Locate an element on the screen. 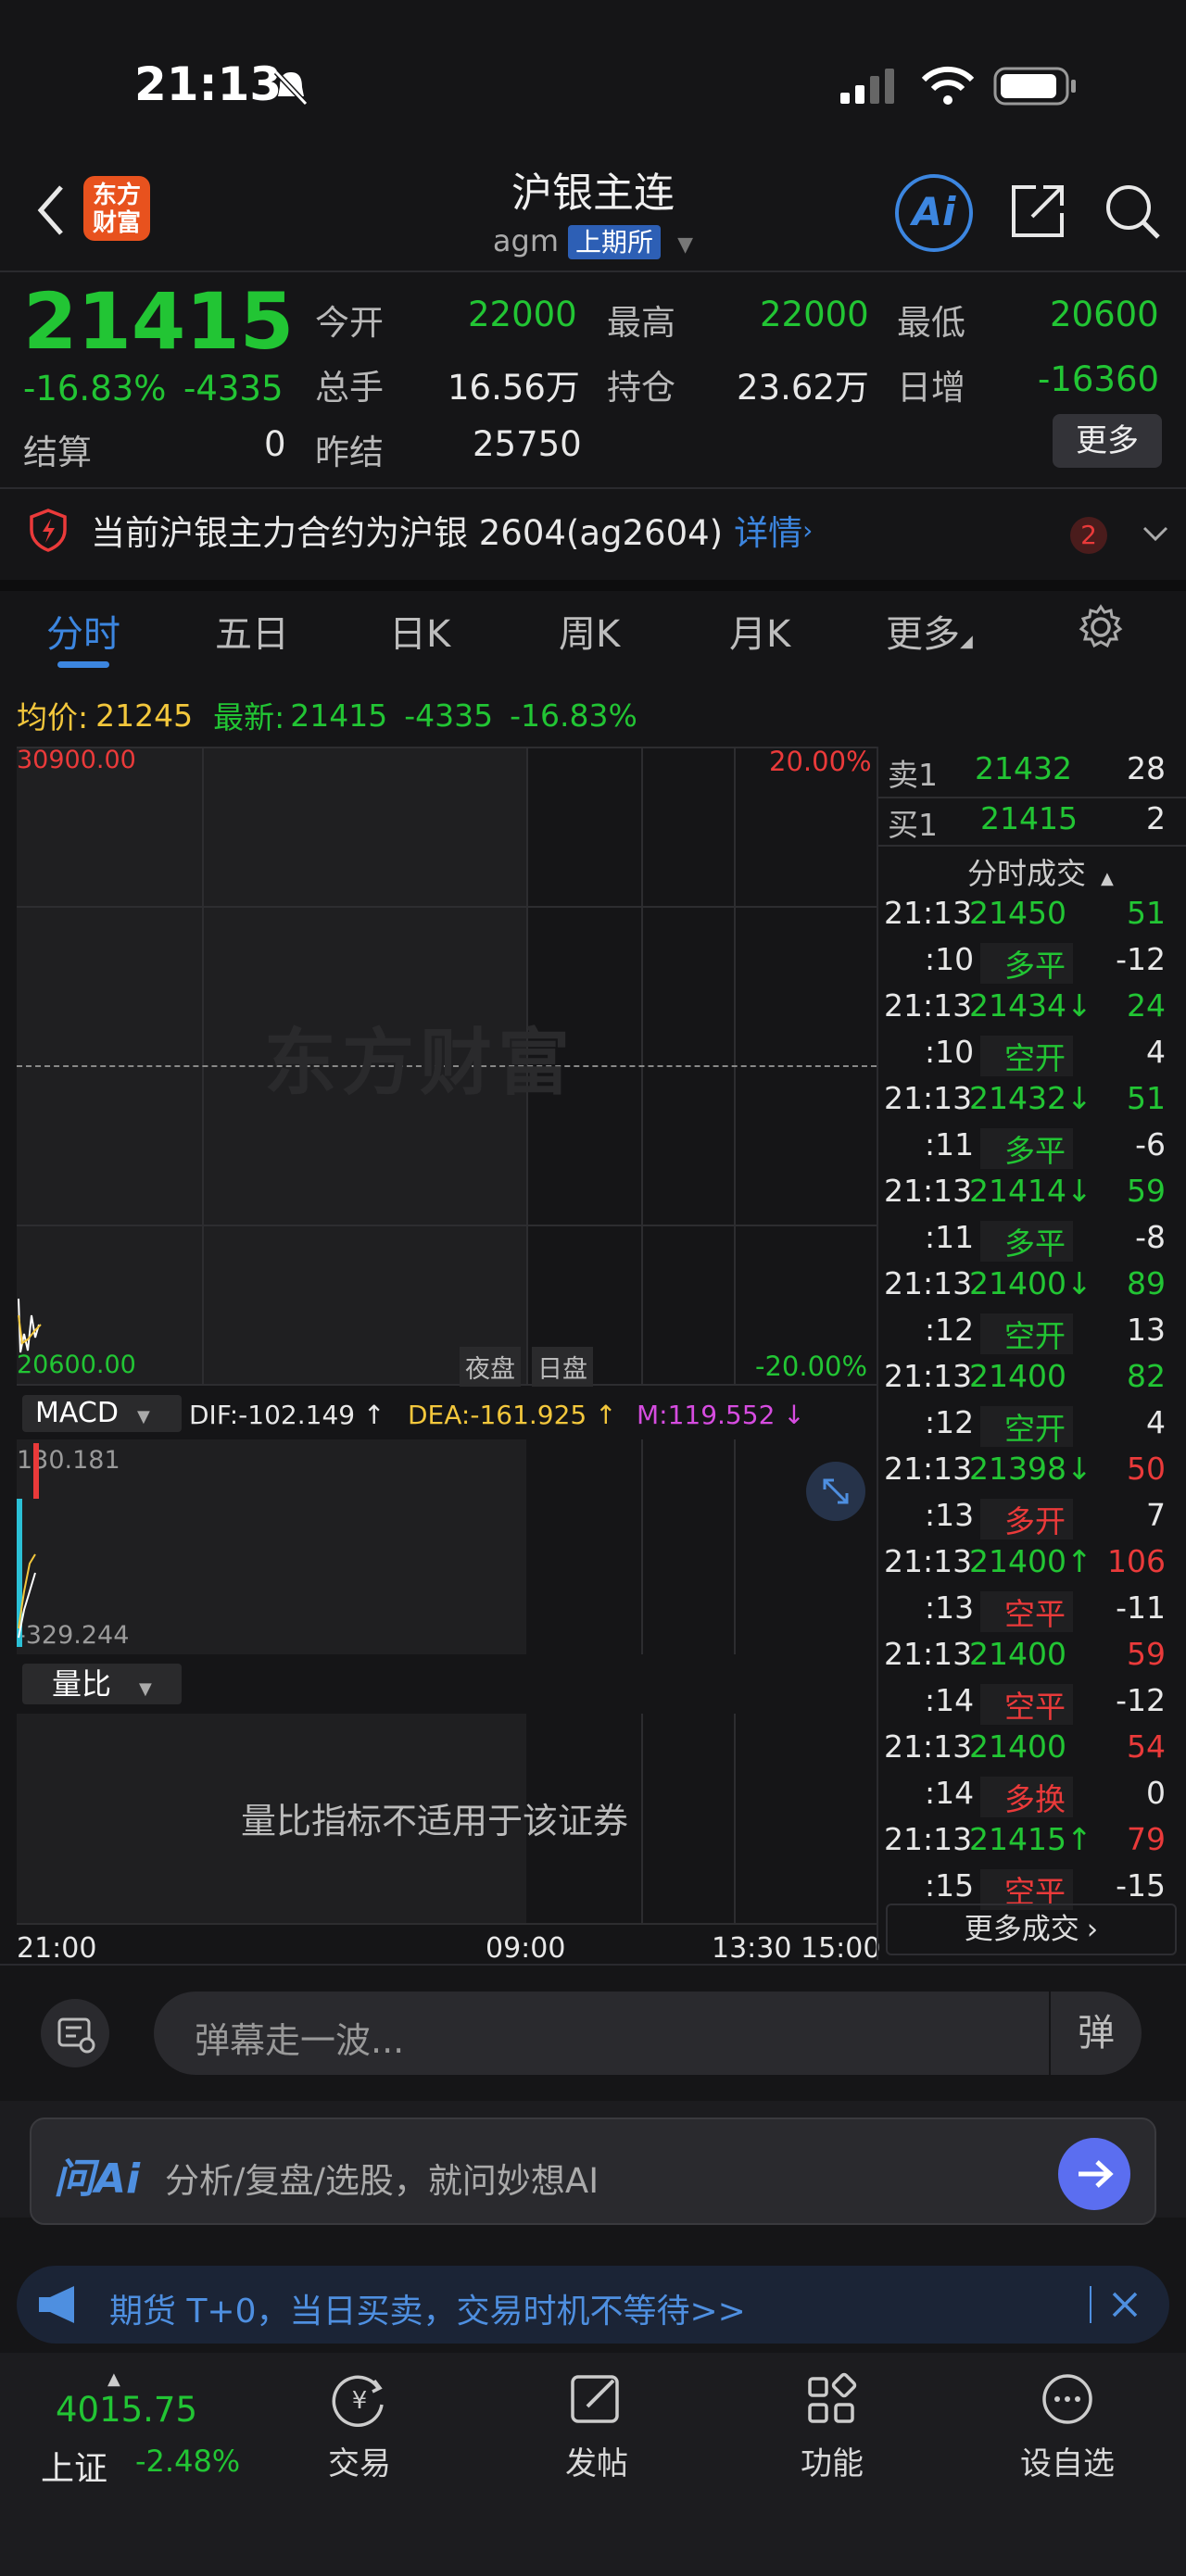  megaphone-icon is located at coordinates (56, 2304).